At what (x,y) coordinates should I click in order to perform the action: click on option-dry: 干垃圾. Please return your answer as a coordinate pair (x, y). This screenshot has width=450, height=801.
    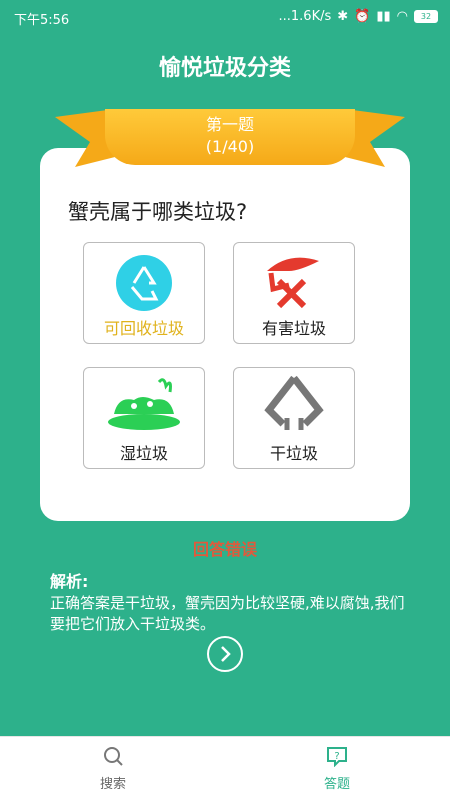
    Looking at the image, I should click on (294, 418).